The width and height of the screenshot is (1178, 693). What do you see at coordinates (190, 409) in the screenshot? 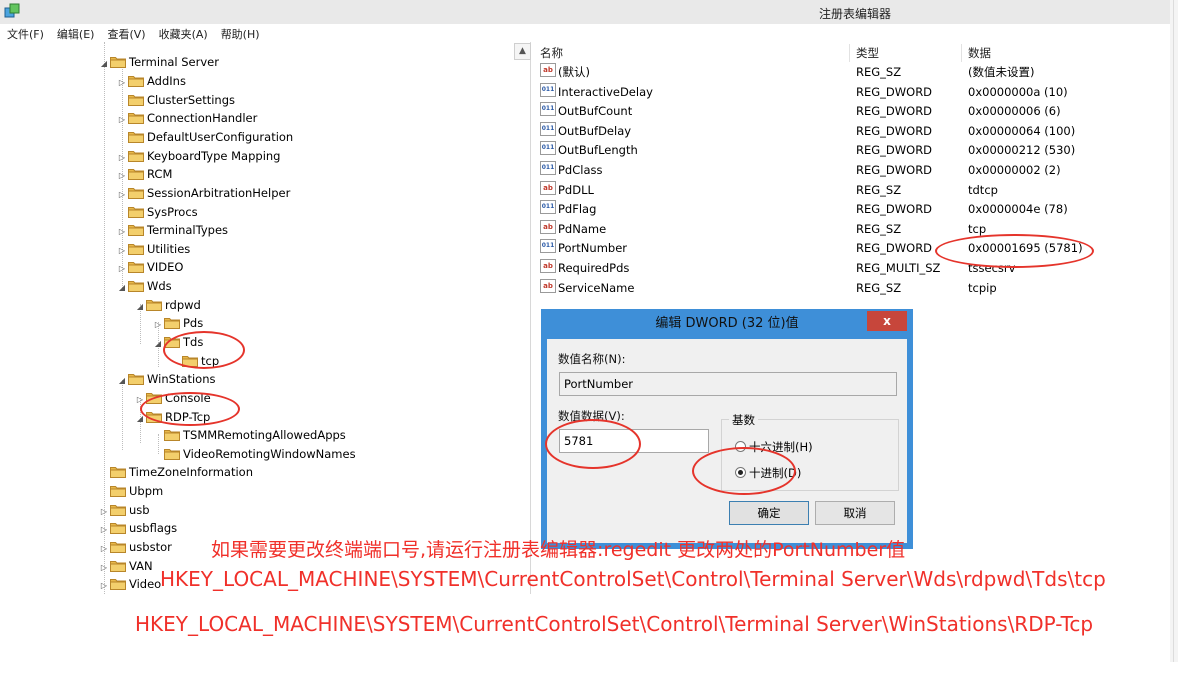
I see `highlight-circle-rdp-tcp` at bounding box center [190, 409].